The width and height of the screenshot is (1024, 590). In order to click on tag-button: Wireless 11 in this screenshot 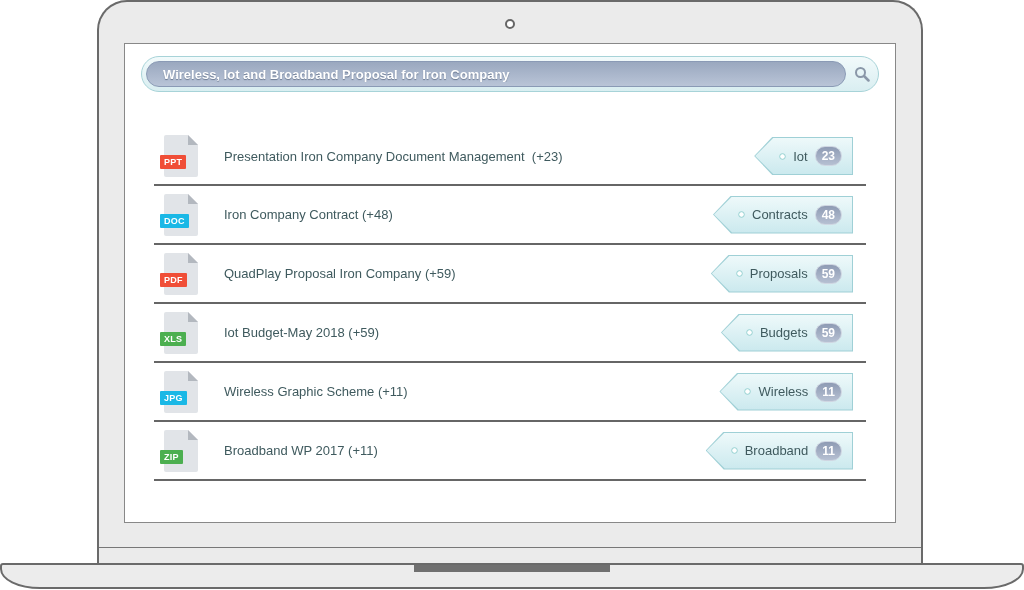, I will do `click(786, 391)`.